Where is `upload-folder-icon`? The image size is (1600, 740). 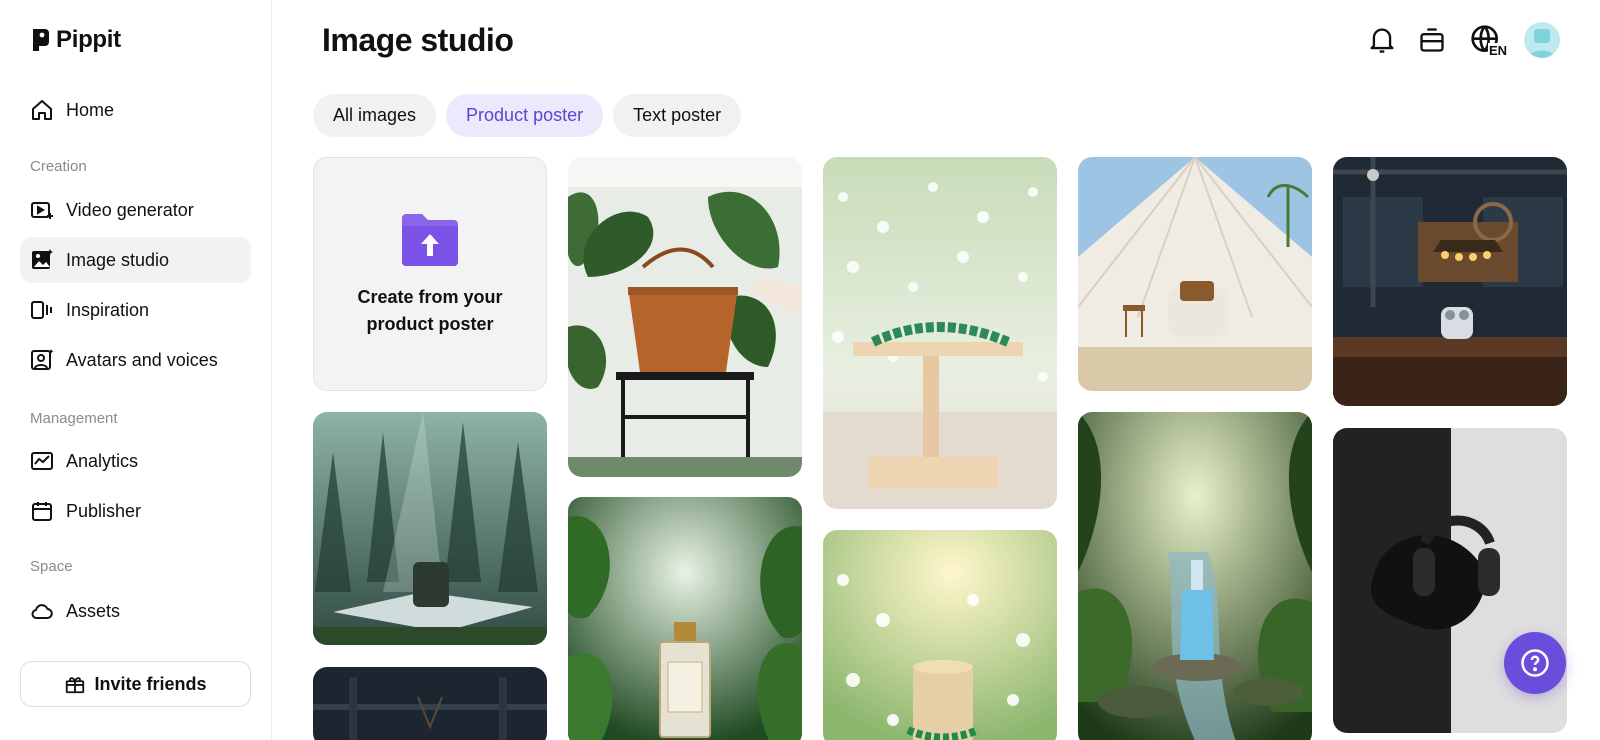
upload-folder-icon is located at coordinates (430, 240).